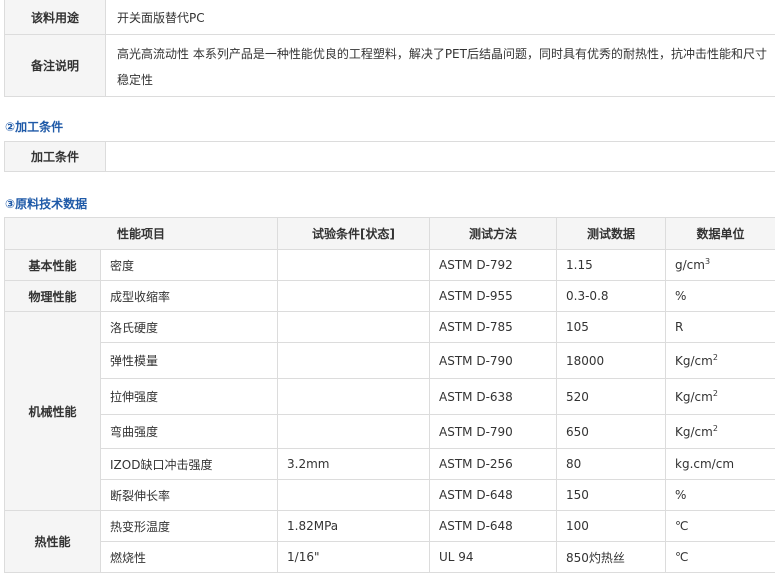  What do you see at coordinates (354, 464) in the screenshot?
I see `row-condition: 3.2mm` at bounding box center [354, 464].